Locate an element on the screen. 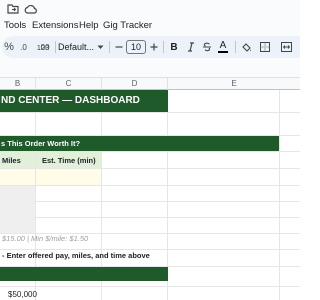 The image size is (320, 300). title-bar is located at coordinates (150, 9).